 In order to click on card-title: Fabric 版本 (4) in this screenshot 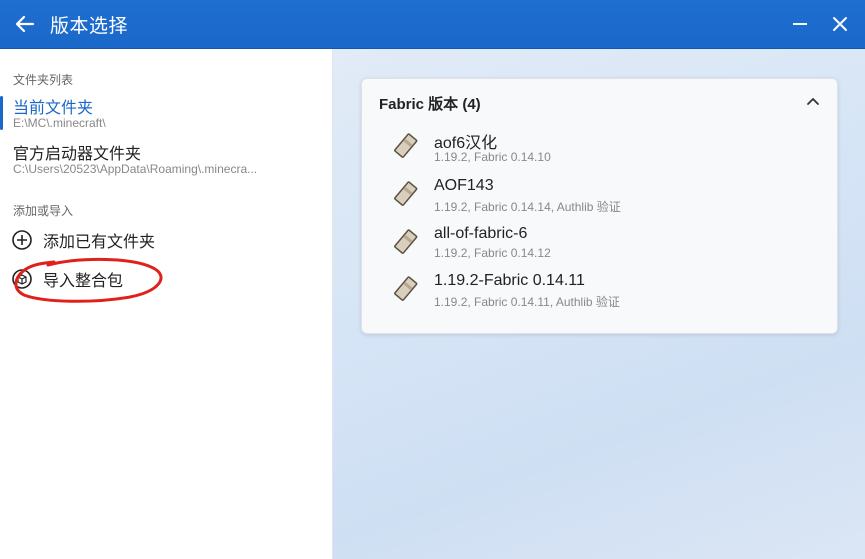, I will do `click(430, 104)`.